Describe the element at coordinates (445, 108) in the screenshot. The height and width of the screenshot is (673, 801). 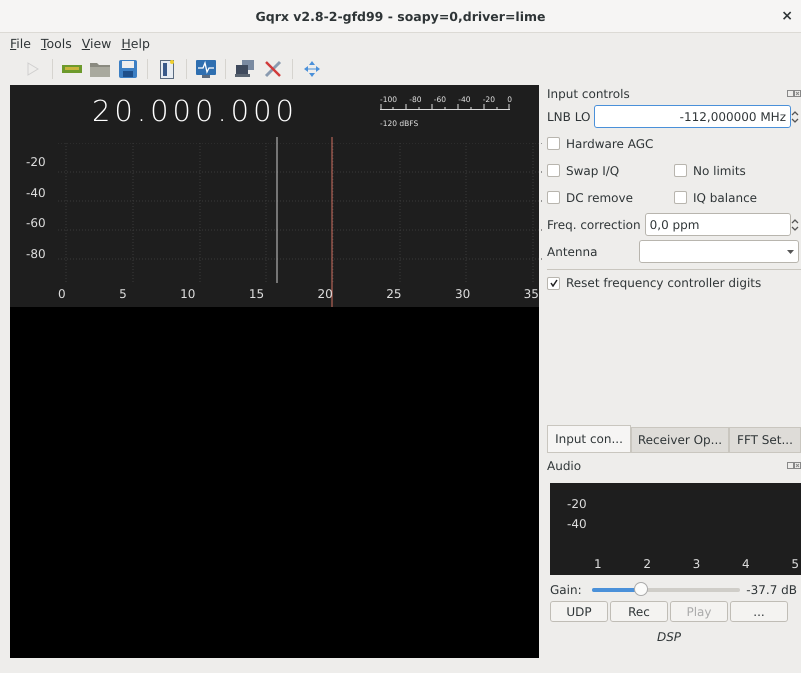
I see `meter-scale-icon` at that location.